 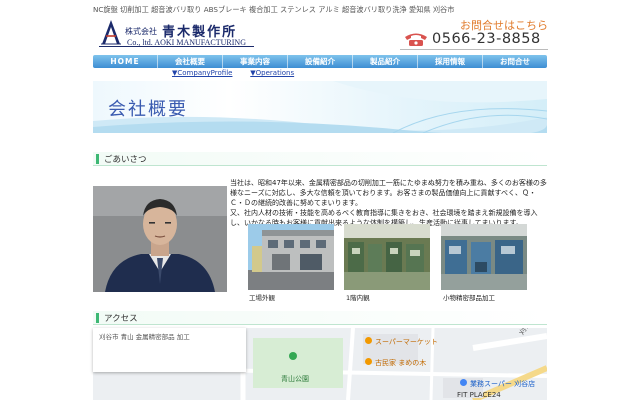 What do you see at coordinates (291, 257) in the screenshot?
I see `factory-exterior-photo` at bounding box center [291, 257].